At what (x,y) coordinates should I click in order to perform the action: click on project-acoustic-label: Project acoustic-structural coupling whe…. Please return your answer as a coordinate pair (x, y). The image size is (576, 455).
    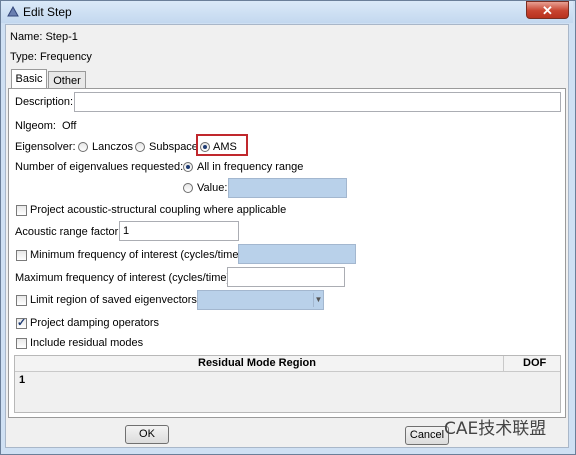
    Looking at the image, I should click on (158, 210).